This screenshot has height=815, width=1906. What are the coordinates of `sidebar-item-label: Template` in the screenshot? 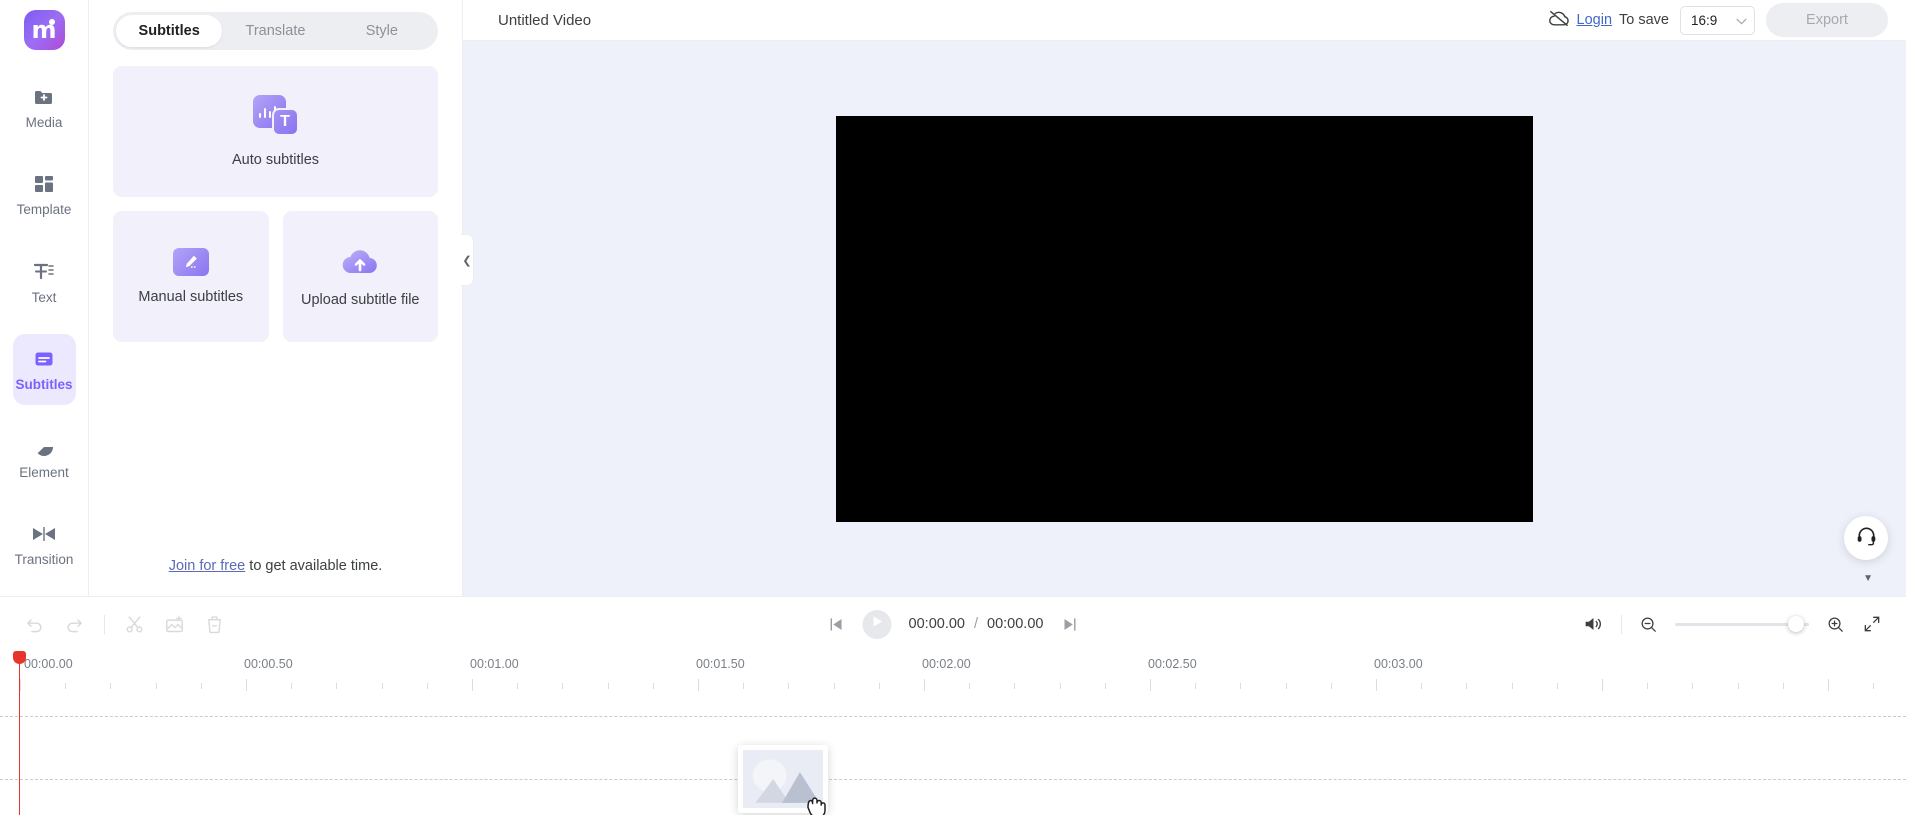 It's located at (44, 210).